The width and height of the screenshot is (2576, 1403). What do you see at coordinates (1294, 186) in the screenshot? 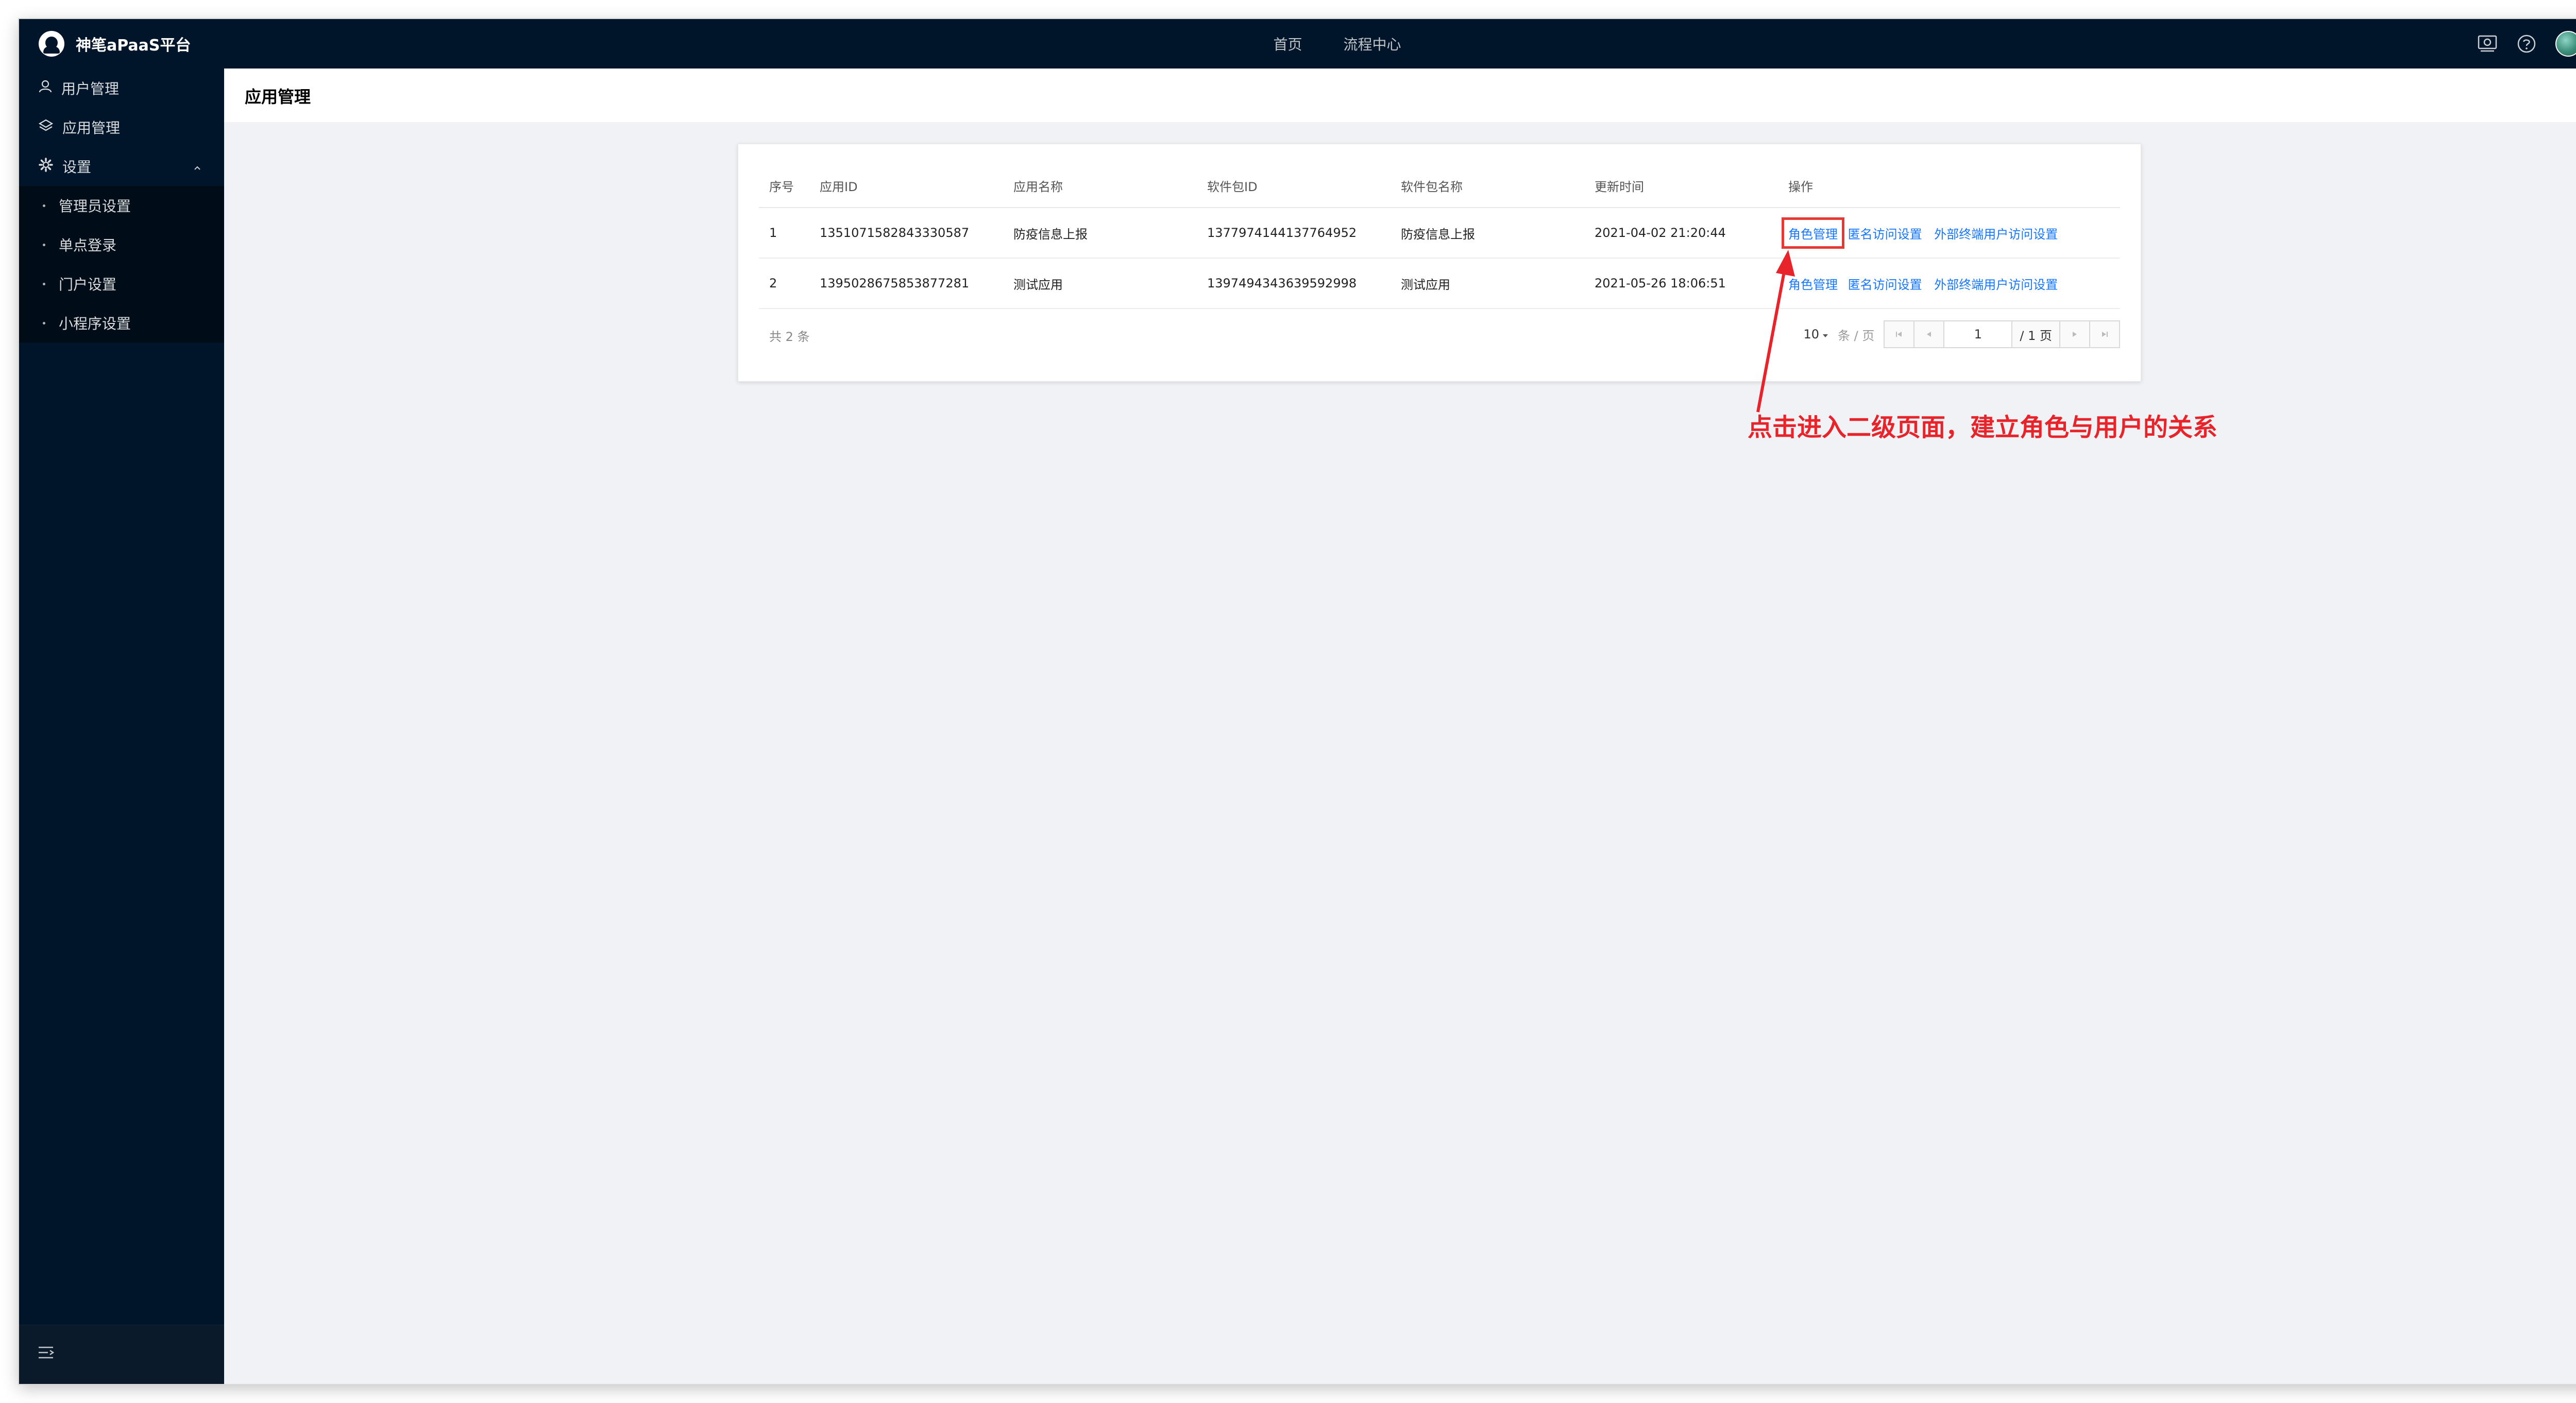
I see `column-header-package-id: 软件包ID` at bounding box center [1294, 186].